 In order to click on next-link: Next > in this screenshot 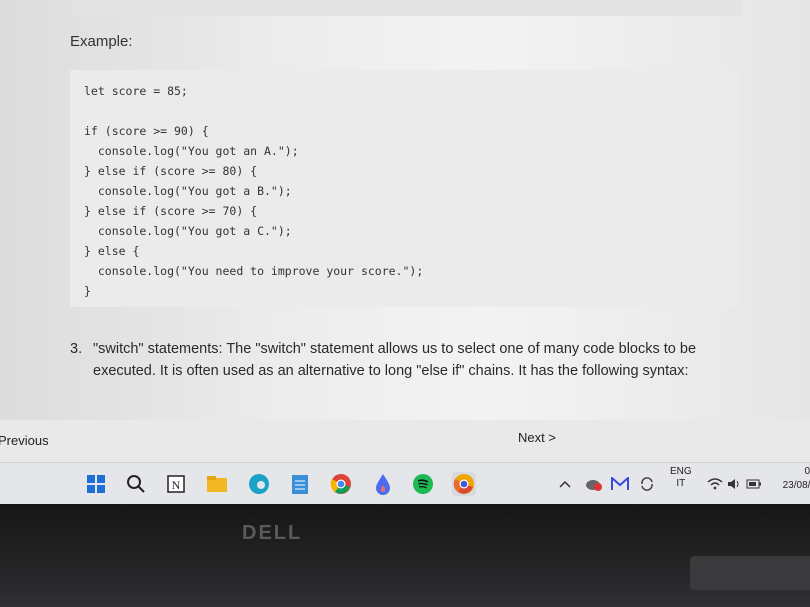, I will do `click(537, 437)`.